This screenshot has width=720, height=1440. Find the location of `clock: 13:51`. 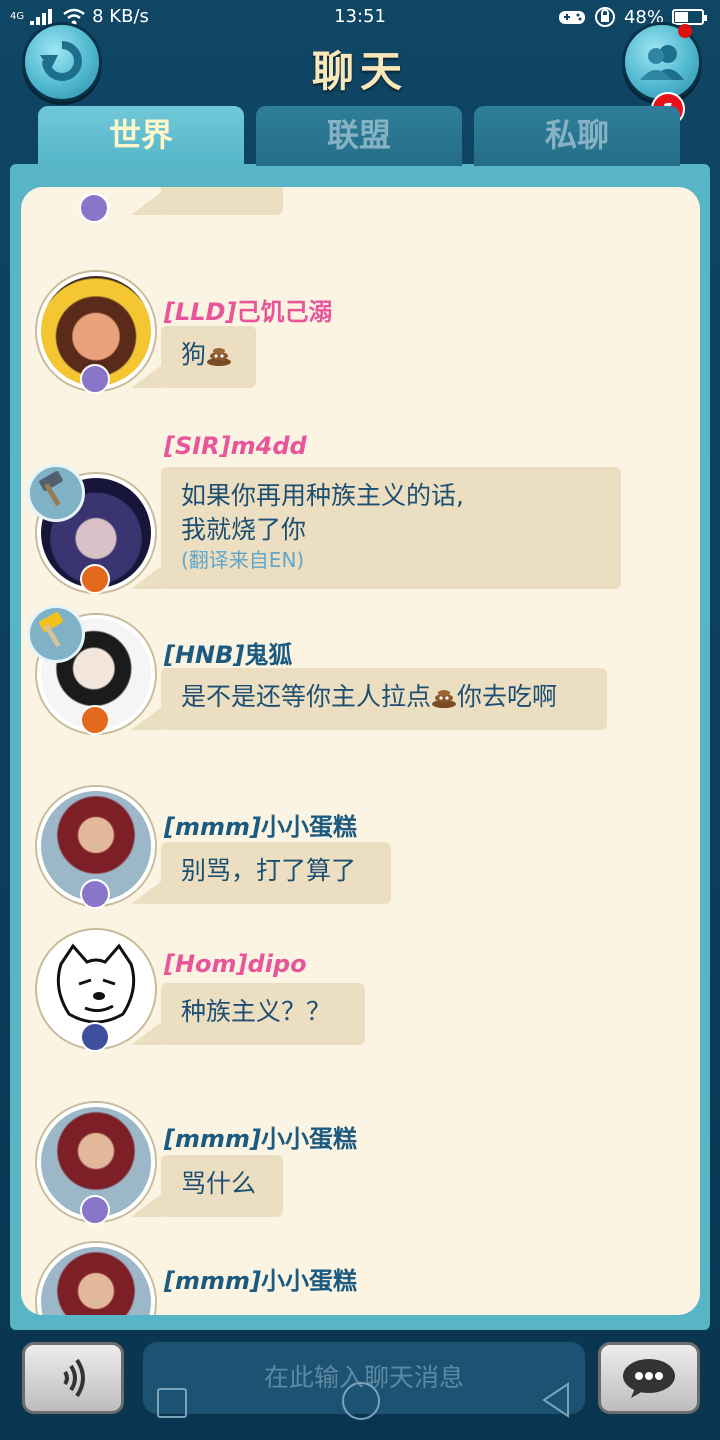

clock: 13:51 is located at coordinates (360, 16).